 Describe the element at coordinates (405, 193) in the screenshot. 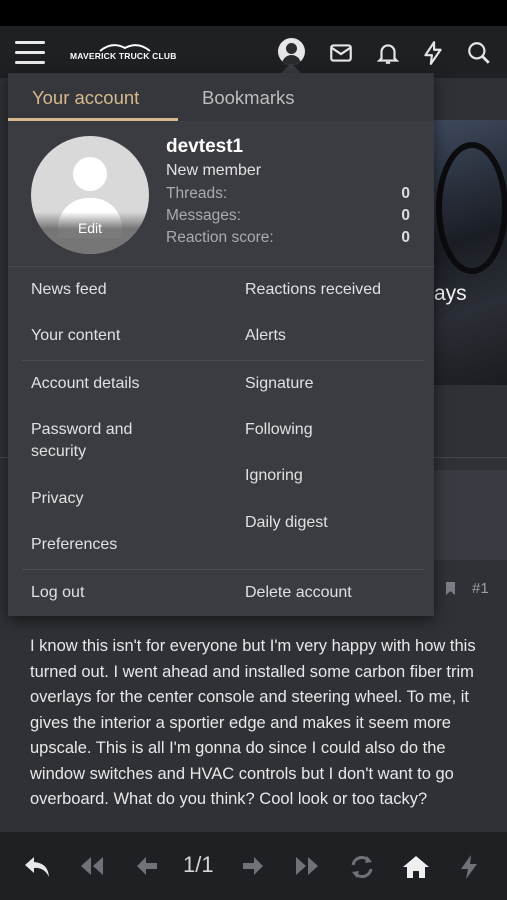

I see `stat-threads-value: 0` at that location.